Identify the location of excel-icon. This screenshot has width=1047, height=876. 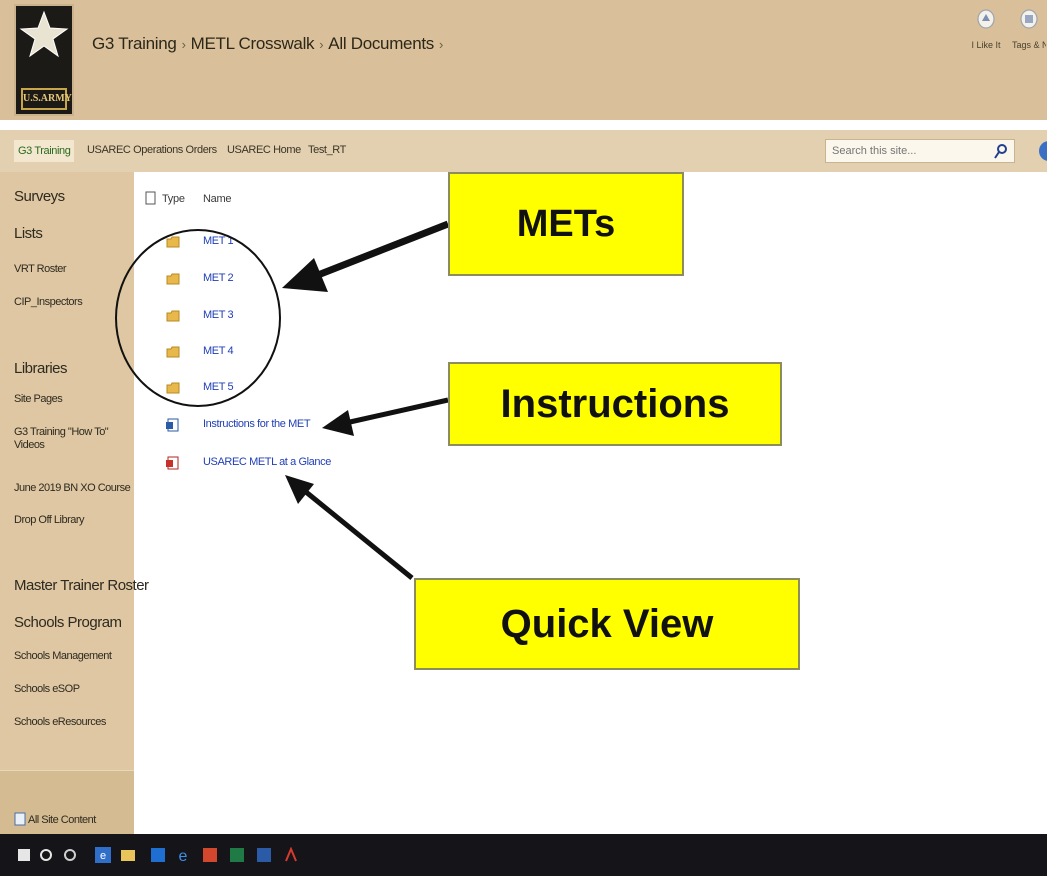
(237, 855).